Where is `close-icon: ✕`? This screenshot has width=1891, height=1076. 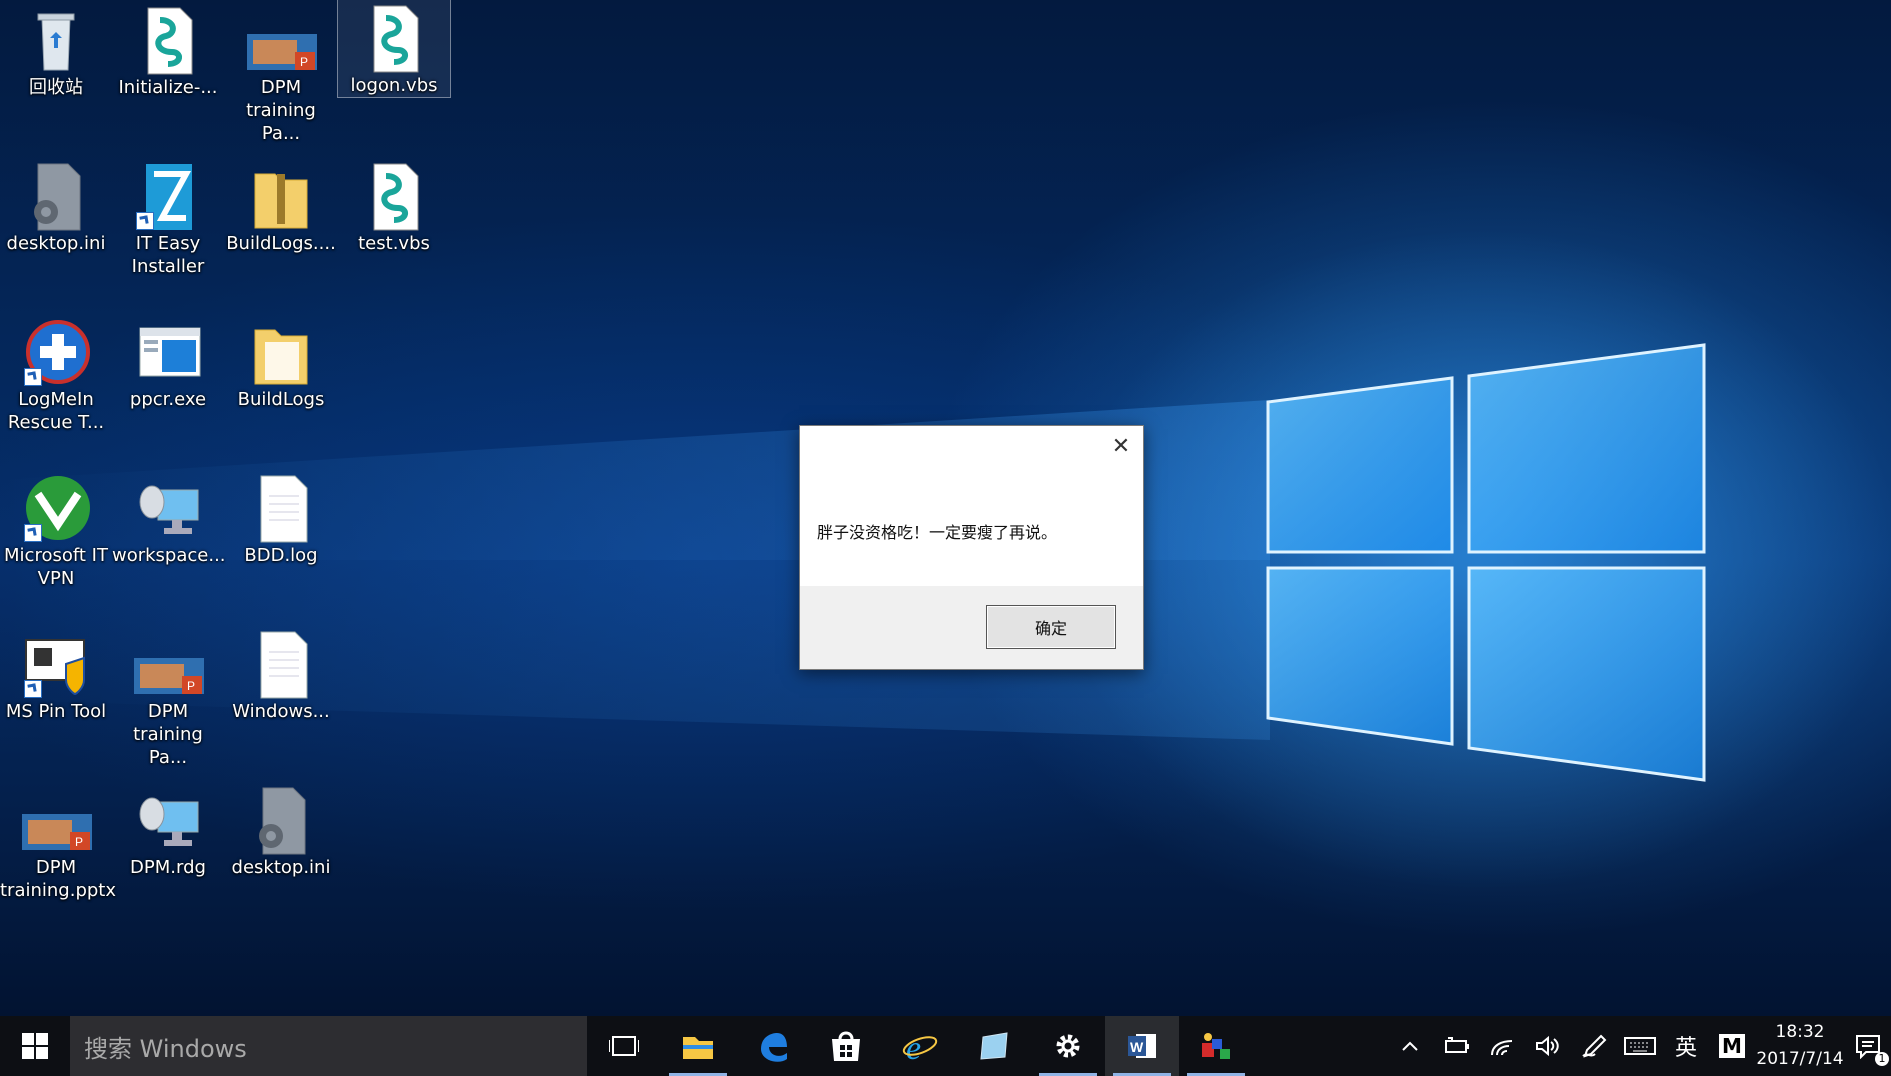
close-icon: ✕ is located at coordinates (1121, 447).